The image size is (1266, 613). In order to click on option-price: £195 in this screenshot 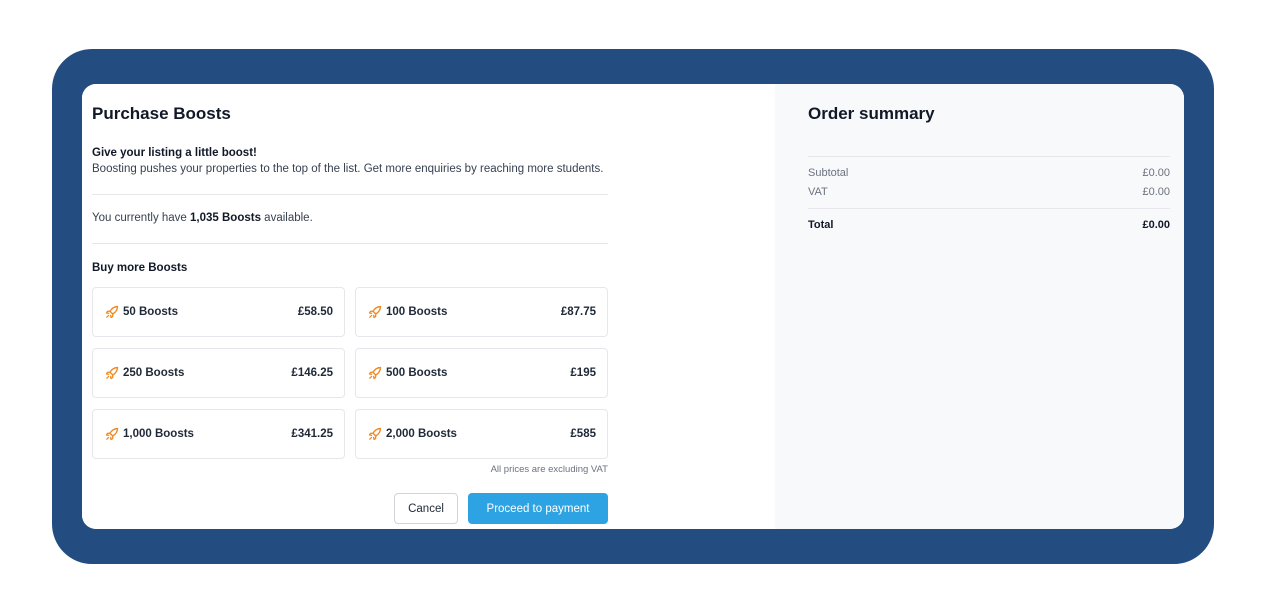, I will do `click(583, 373)`.